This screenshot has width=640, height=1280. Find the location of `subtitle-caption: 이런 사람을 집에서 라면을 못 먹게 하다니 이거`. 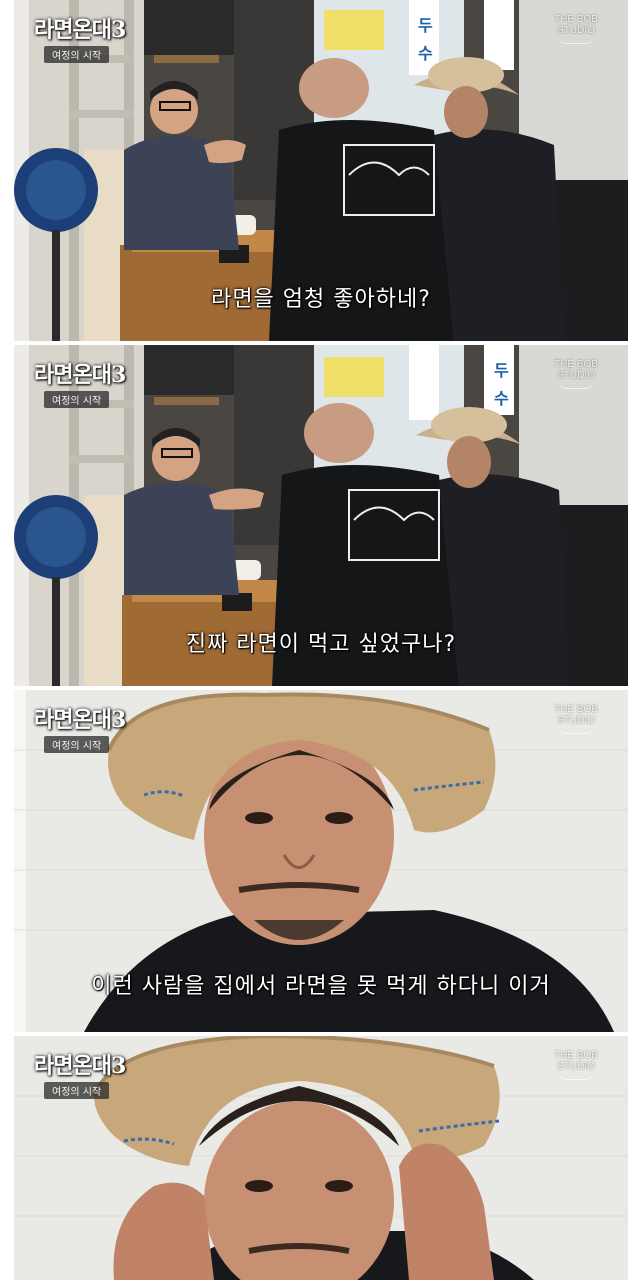

subtitle-caption: 이런 사람을 집에서 라면을 못 먹게 하다니 이거 is located at coordinates (321, 986).